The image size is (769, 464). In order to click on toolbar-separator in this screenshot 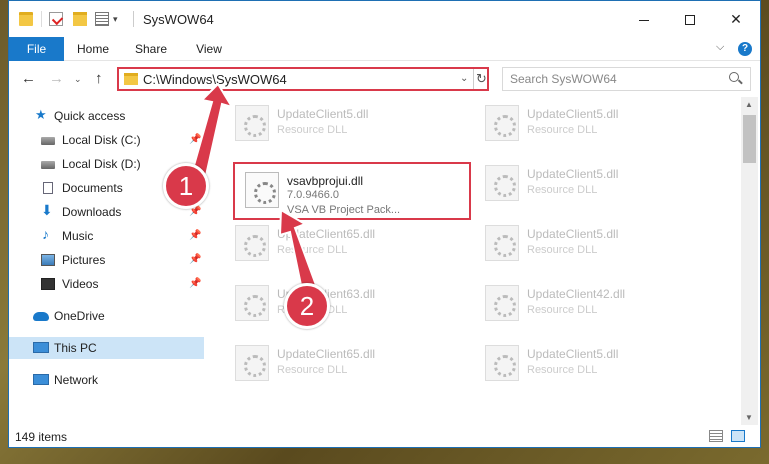, I will do `click(41, 19)`.